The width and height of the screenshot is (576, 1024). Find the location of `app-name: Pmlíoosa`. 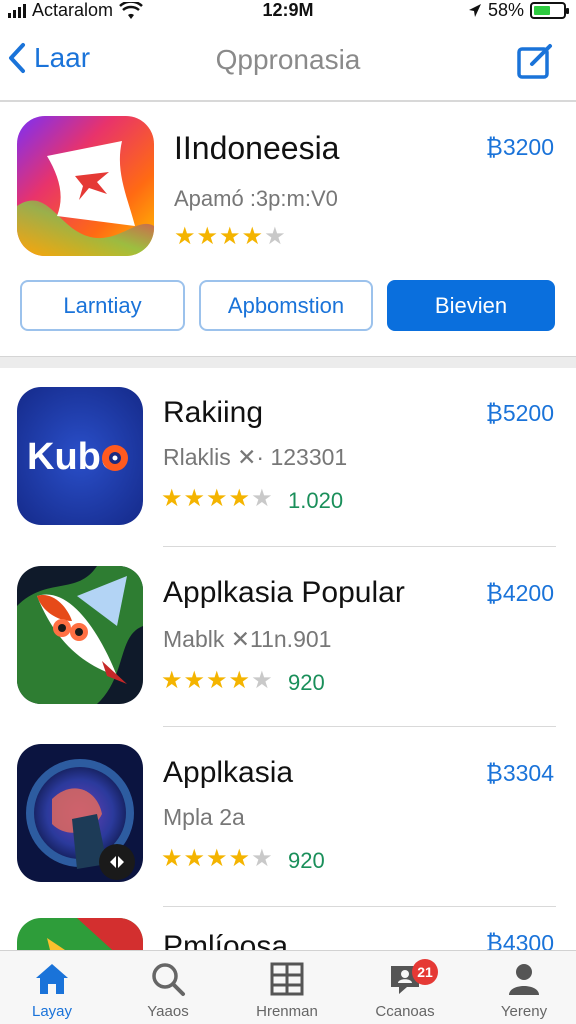

app-name: Pmlíoosa is located at coordinates (226, 940).